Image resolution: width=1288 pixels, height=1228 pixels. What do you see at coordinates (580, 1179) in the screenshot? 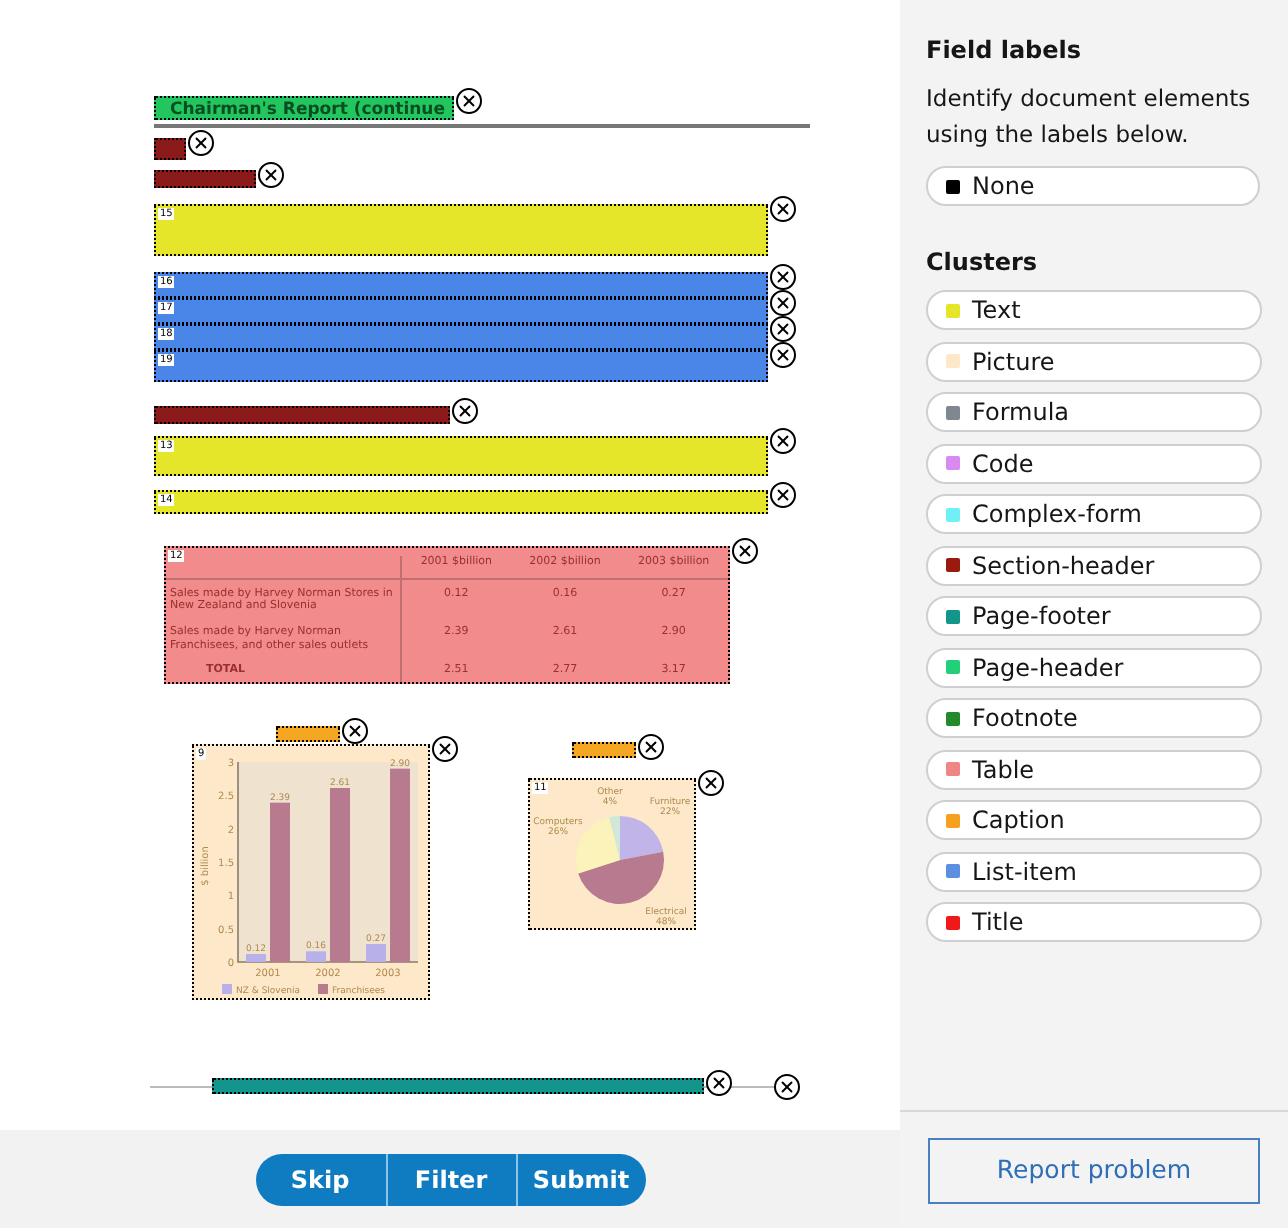
I see `action-button: Submit` at bounding box center [580, 1179].